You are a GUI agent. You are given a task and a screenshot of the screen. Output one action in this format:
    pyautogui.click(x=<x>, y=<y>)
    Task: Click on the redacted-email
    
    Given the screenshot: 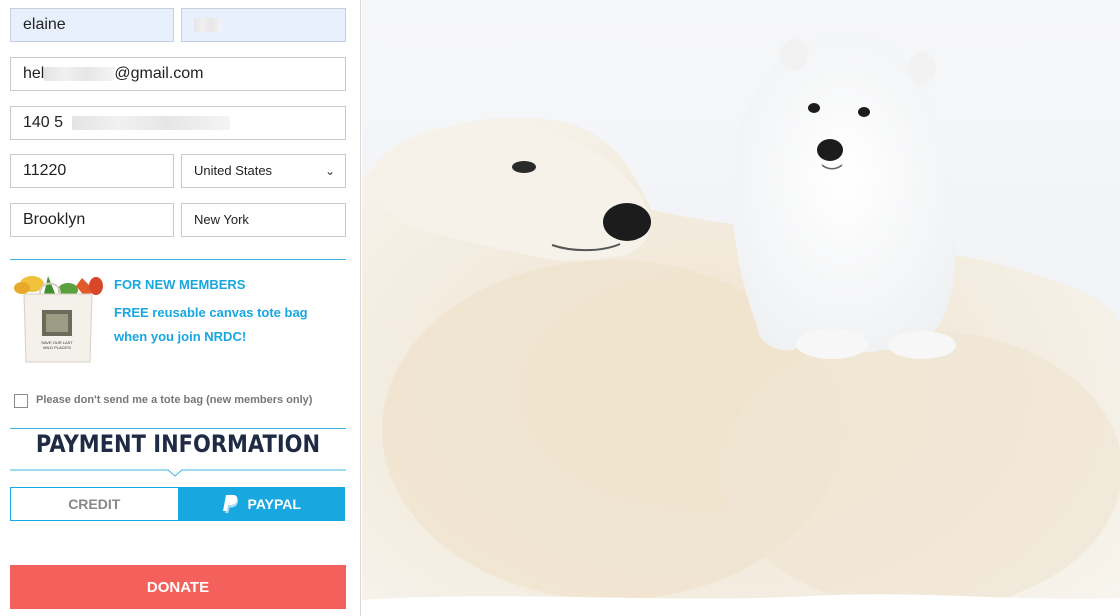 What is the action you would take?
    pyautogui.click(x=79, y=73)
    